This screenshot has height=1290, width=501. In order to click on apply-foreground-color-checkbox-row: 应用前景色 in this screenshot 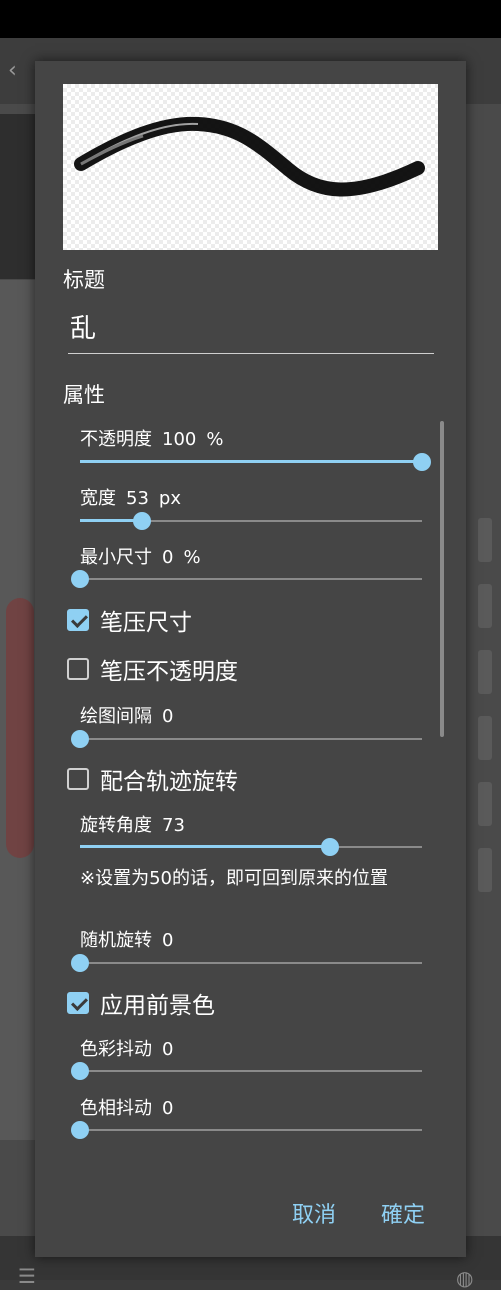, I will do `click(141, 1004)`.